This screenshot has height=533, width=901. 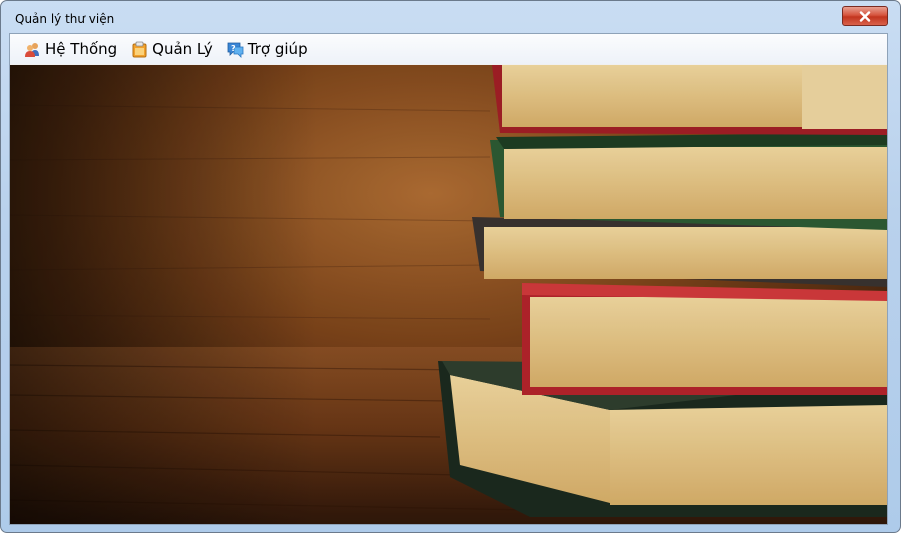 What do you see at coordinates (450, 17) in the screenshot?
I see `title-bar: Quản lý thư viện` at bounding box center [450, 17].